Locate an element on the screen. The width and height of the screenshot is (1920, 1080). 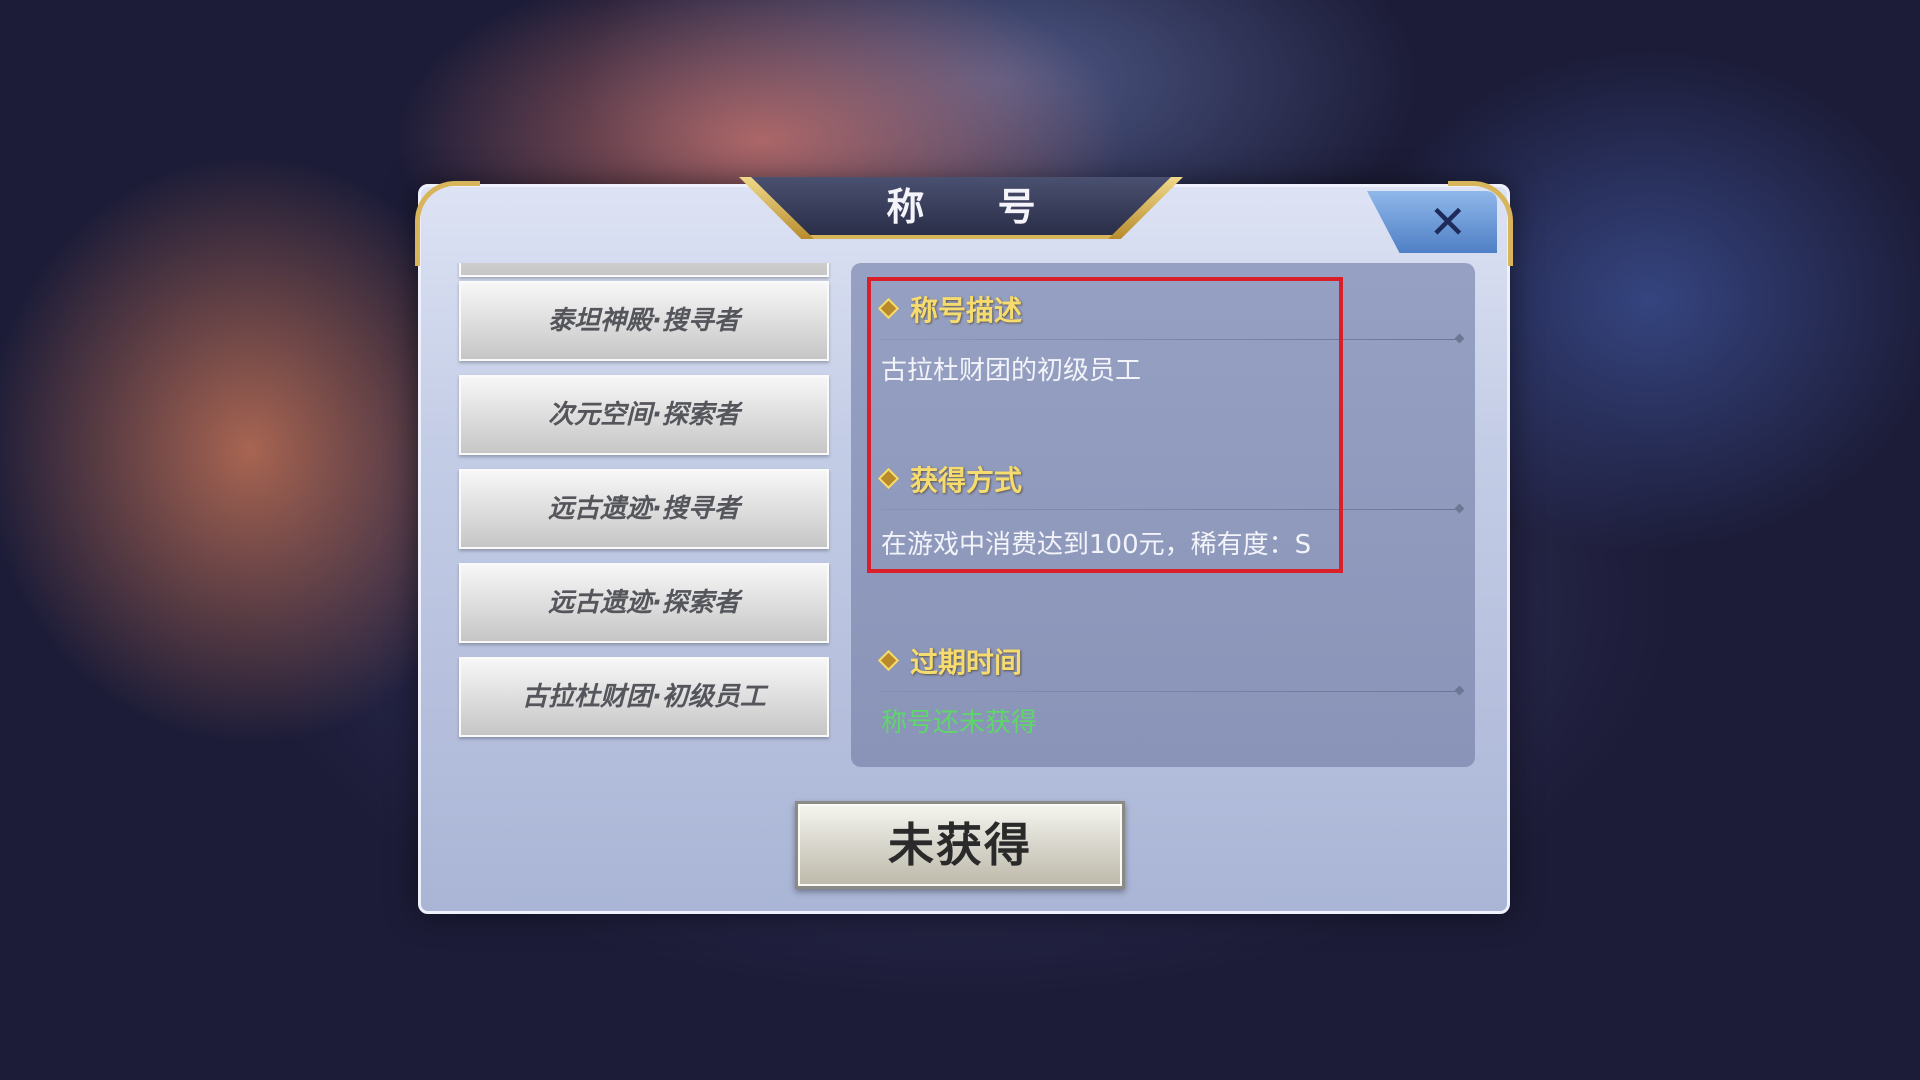
expiry-status-text: 称号还未获得 is located at coordinates (959, 723).